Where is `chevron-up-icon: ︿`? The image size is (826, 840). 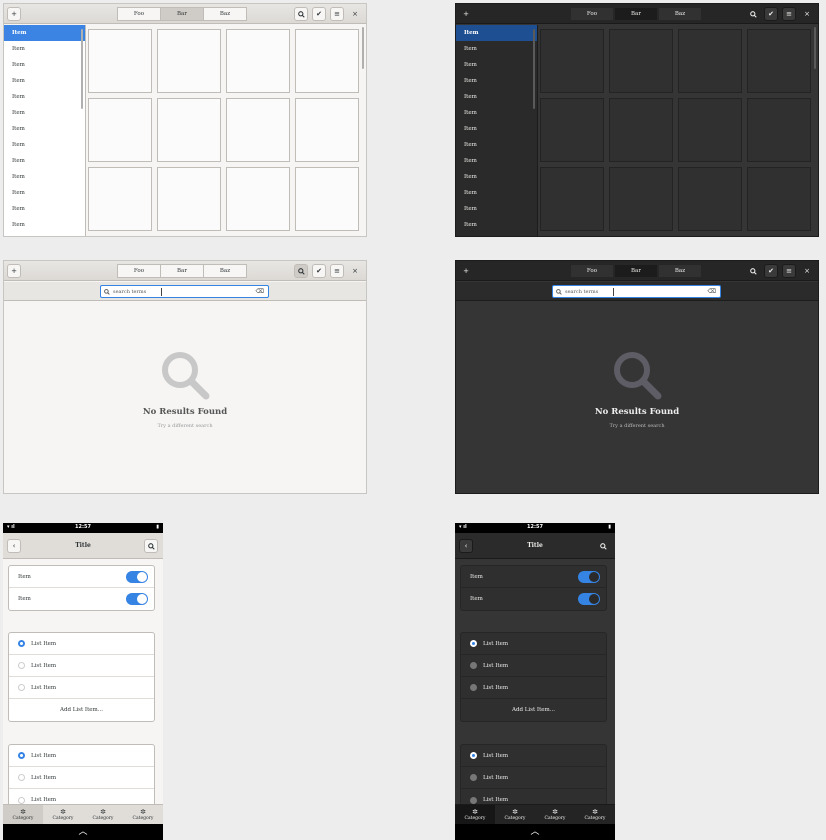
chevron-up-icon: ︿ is located at coordinates (83, 832).